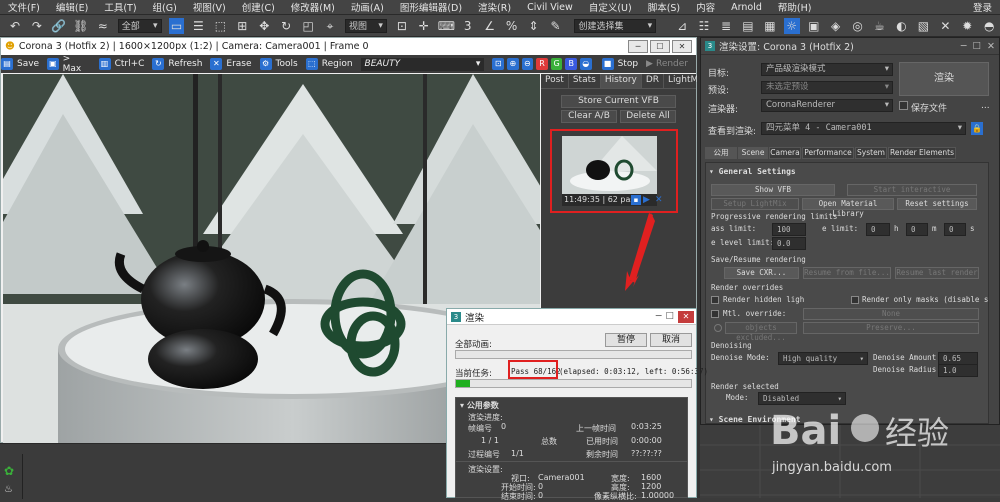  I want to click on menu-item-3: 组(G), so click(165, 7).